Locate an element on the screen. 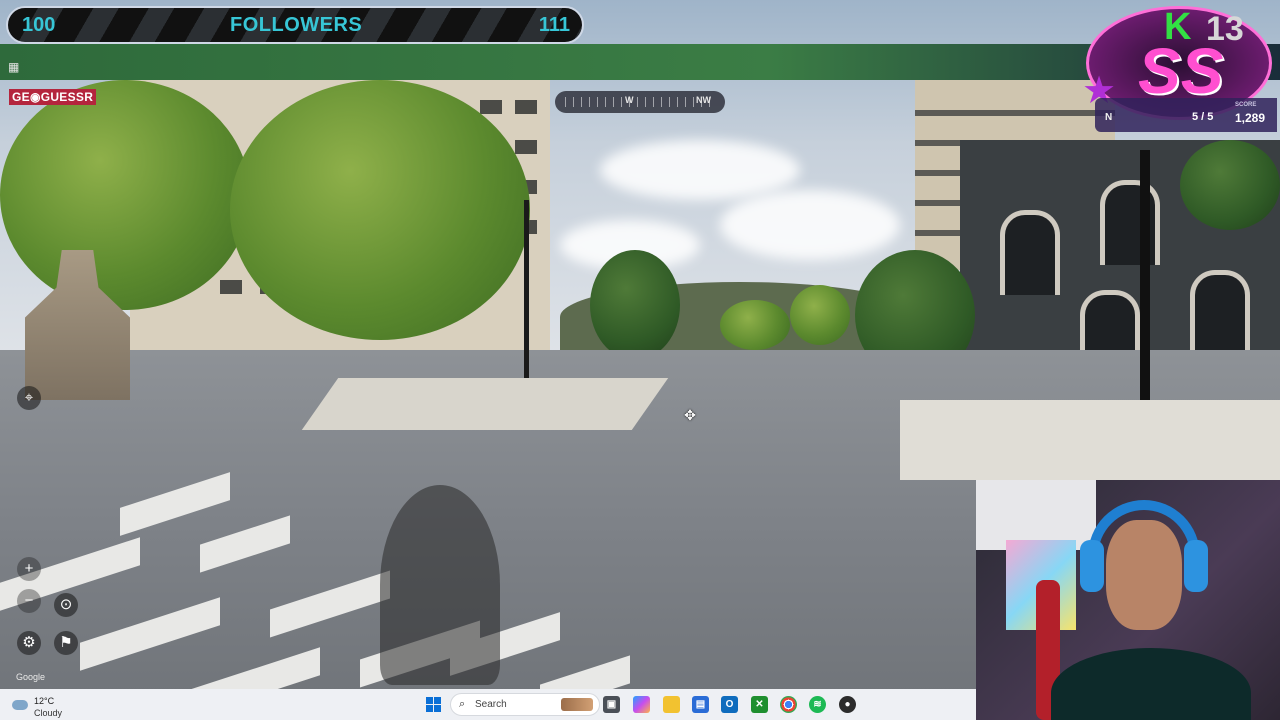  taskbar-search: ⌕ Search is located at coordinates (525, 704).